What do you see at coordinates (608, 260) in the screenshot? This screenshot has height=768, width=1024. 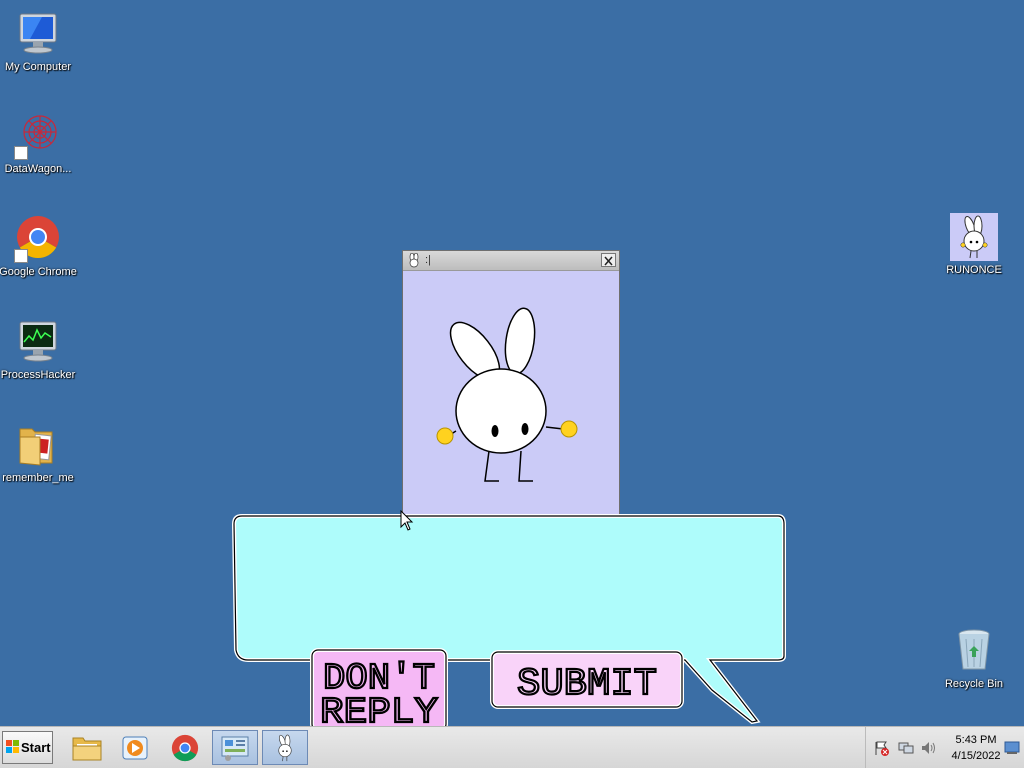 I see `close-icon` at bounding box center [608, 260].